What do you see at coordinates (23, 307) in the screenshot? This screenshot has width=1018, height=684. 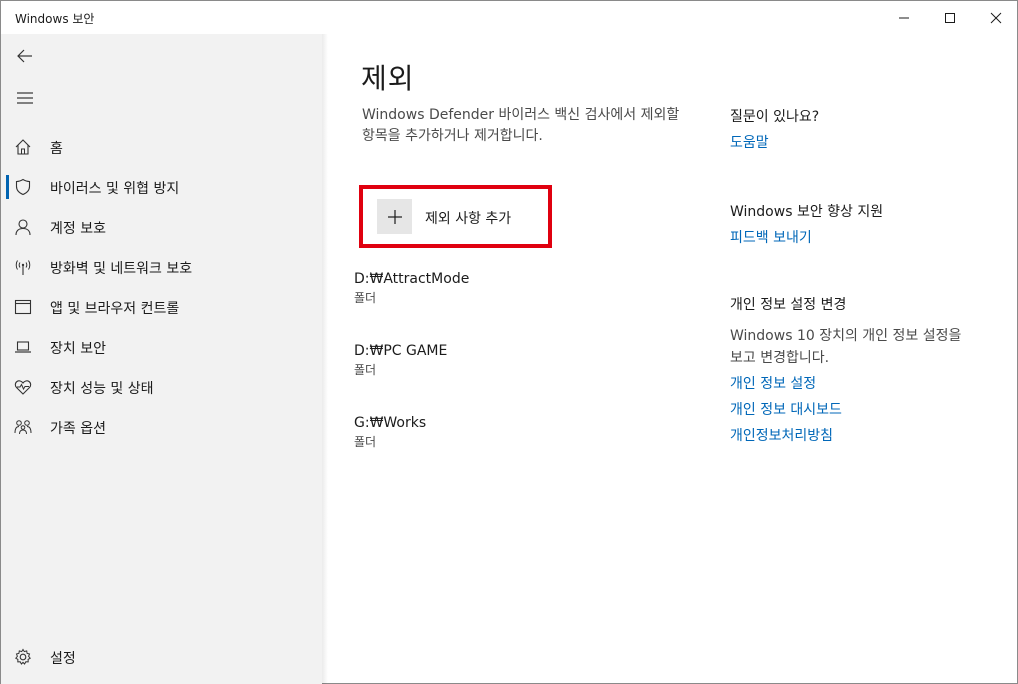 I see `app-window-icon` at bounding box center [23, 307].